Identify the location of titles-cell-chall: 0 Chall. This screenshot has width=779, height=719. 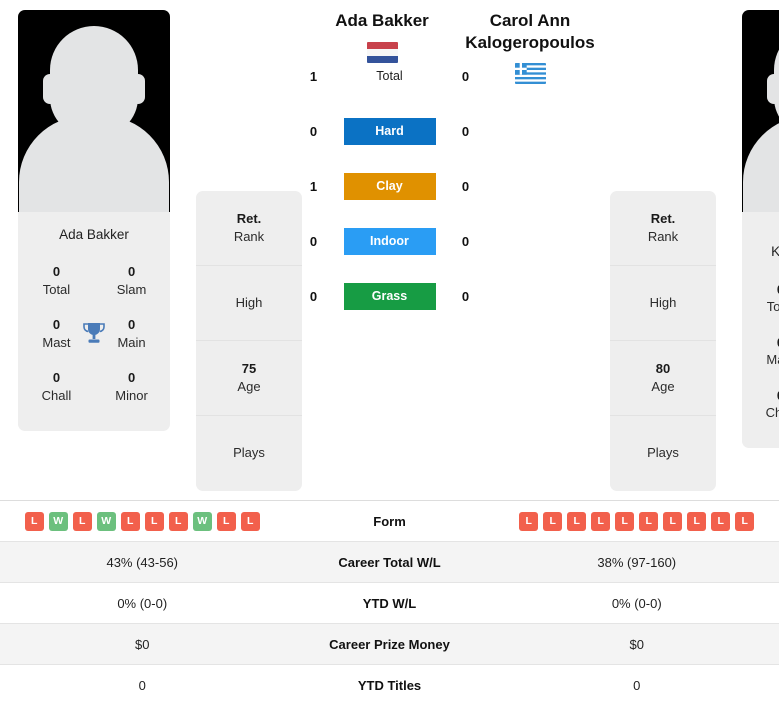
(56, 386).